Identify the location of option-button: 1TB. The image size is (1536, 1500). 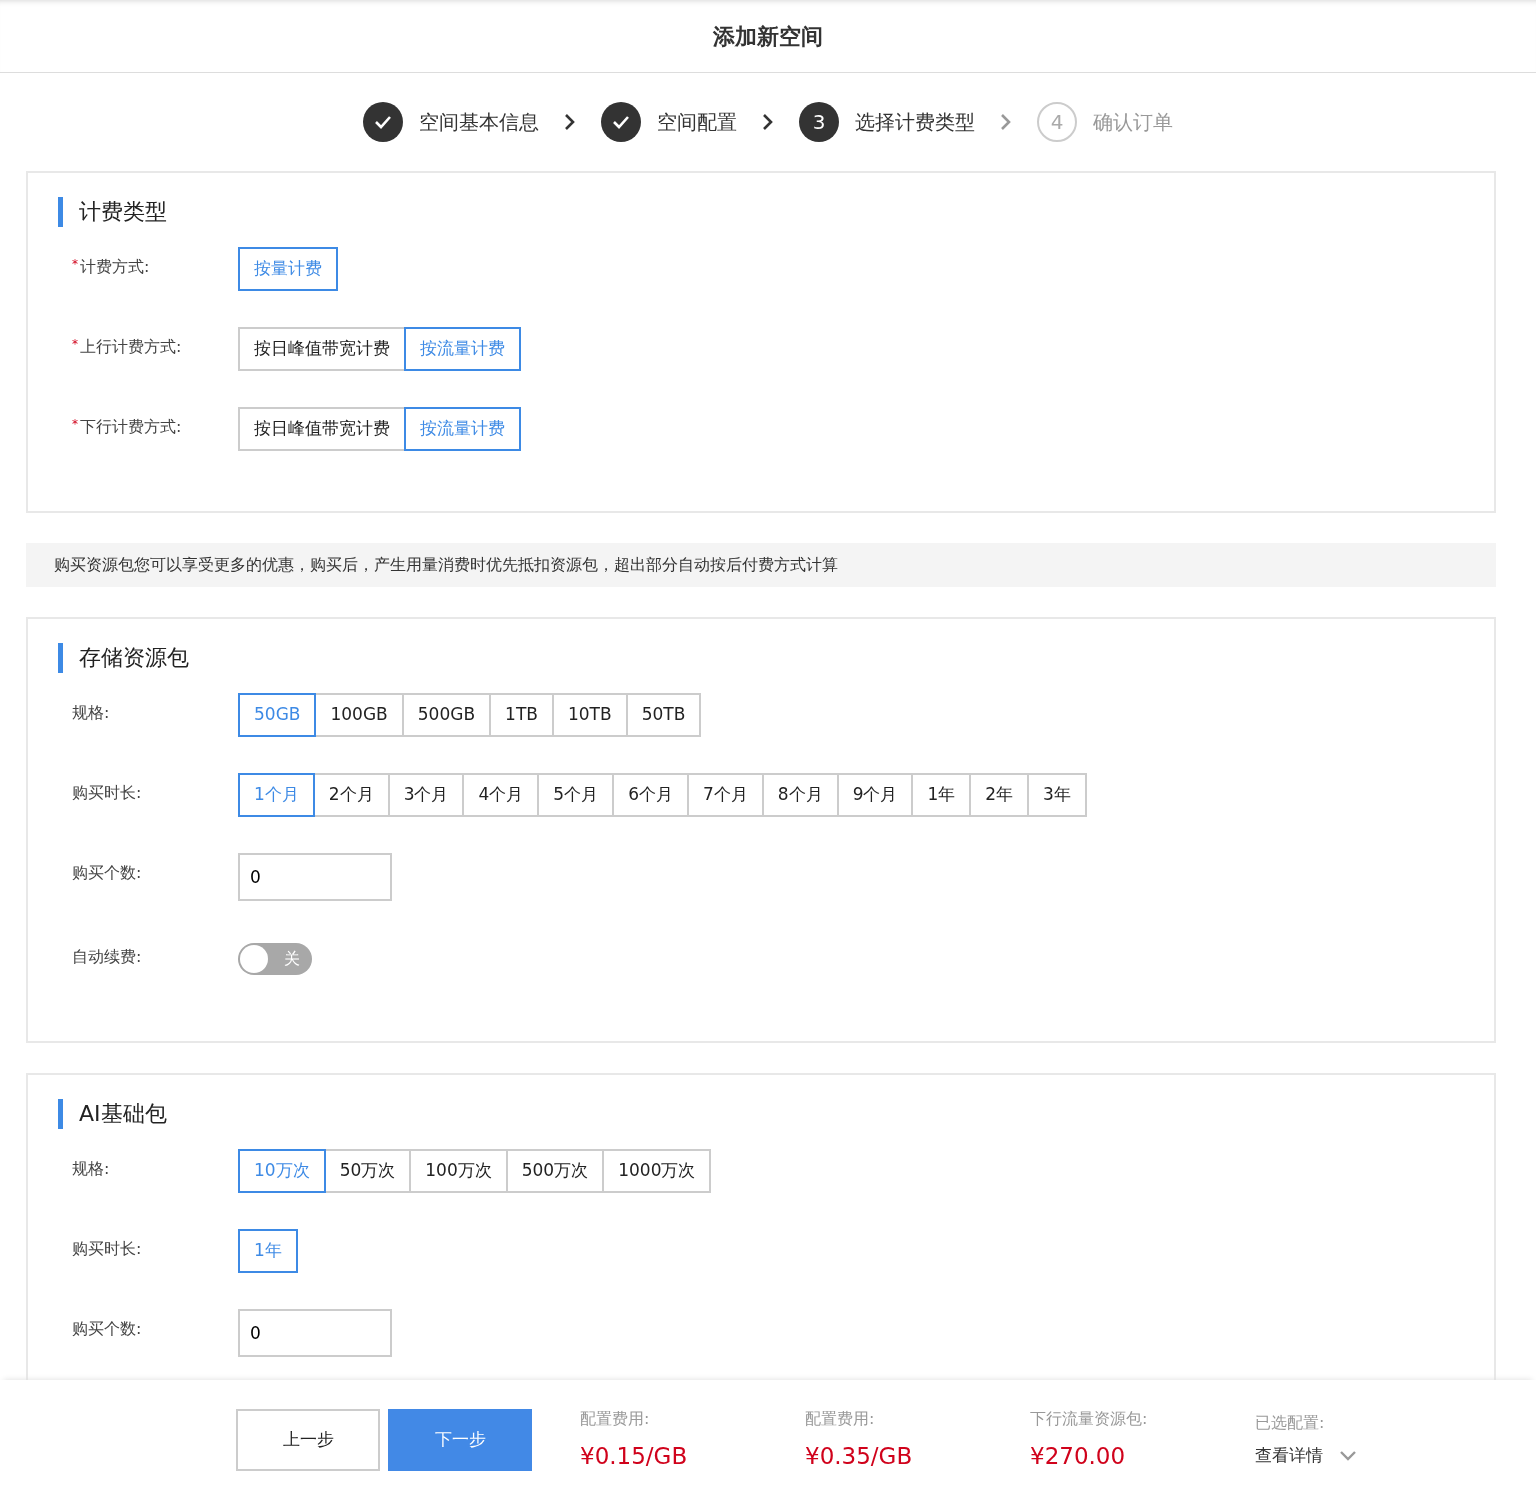
(521, 715).